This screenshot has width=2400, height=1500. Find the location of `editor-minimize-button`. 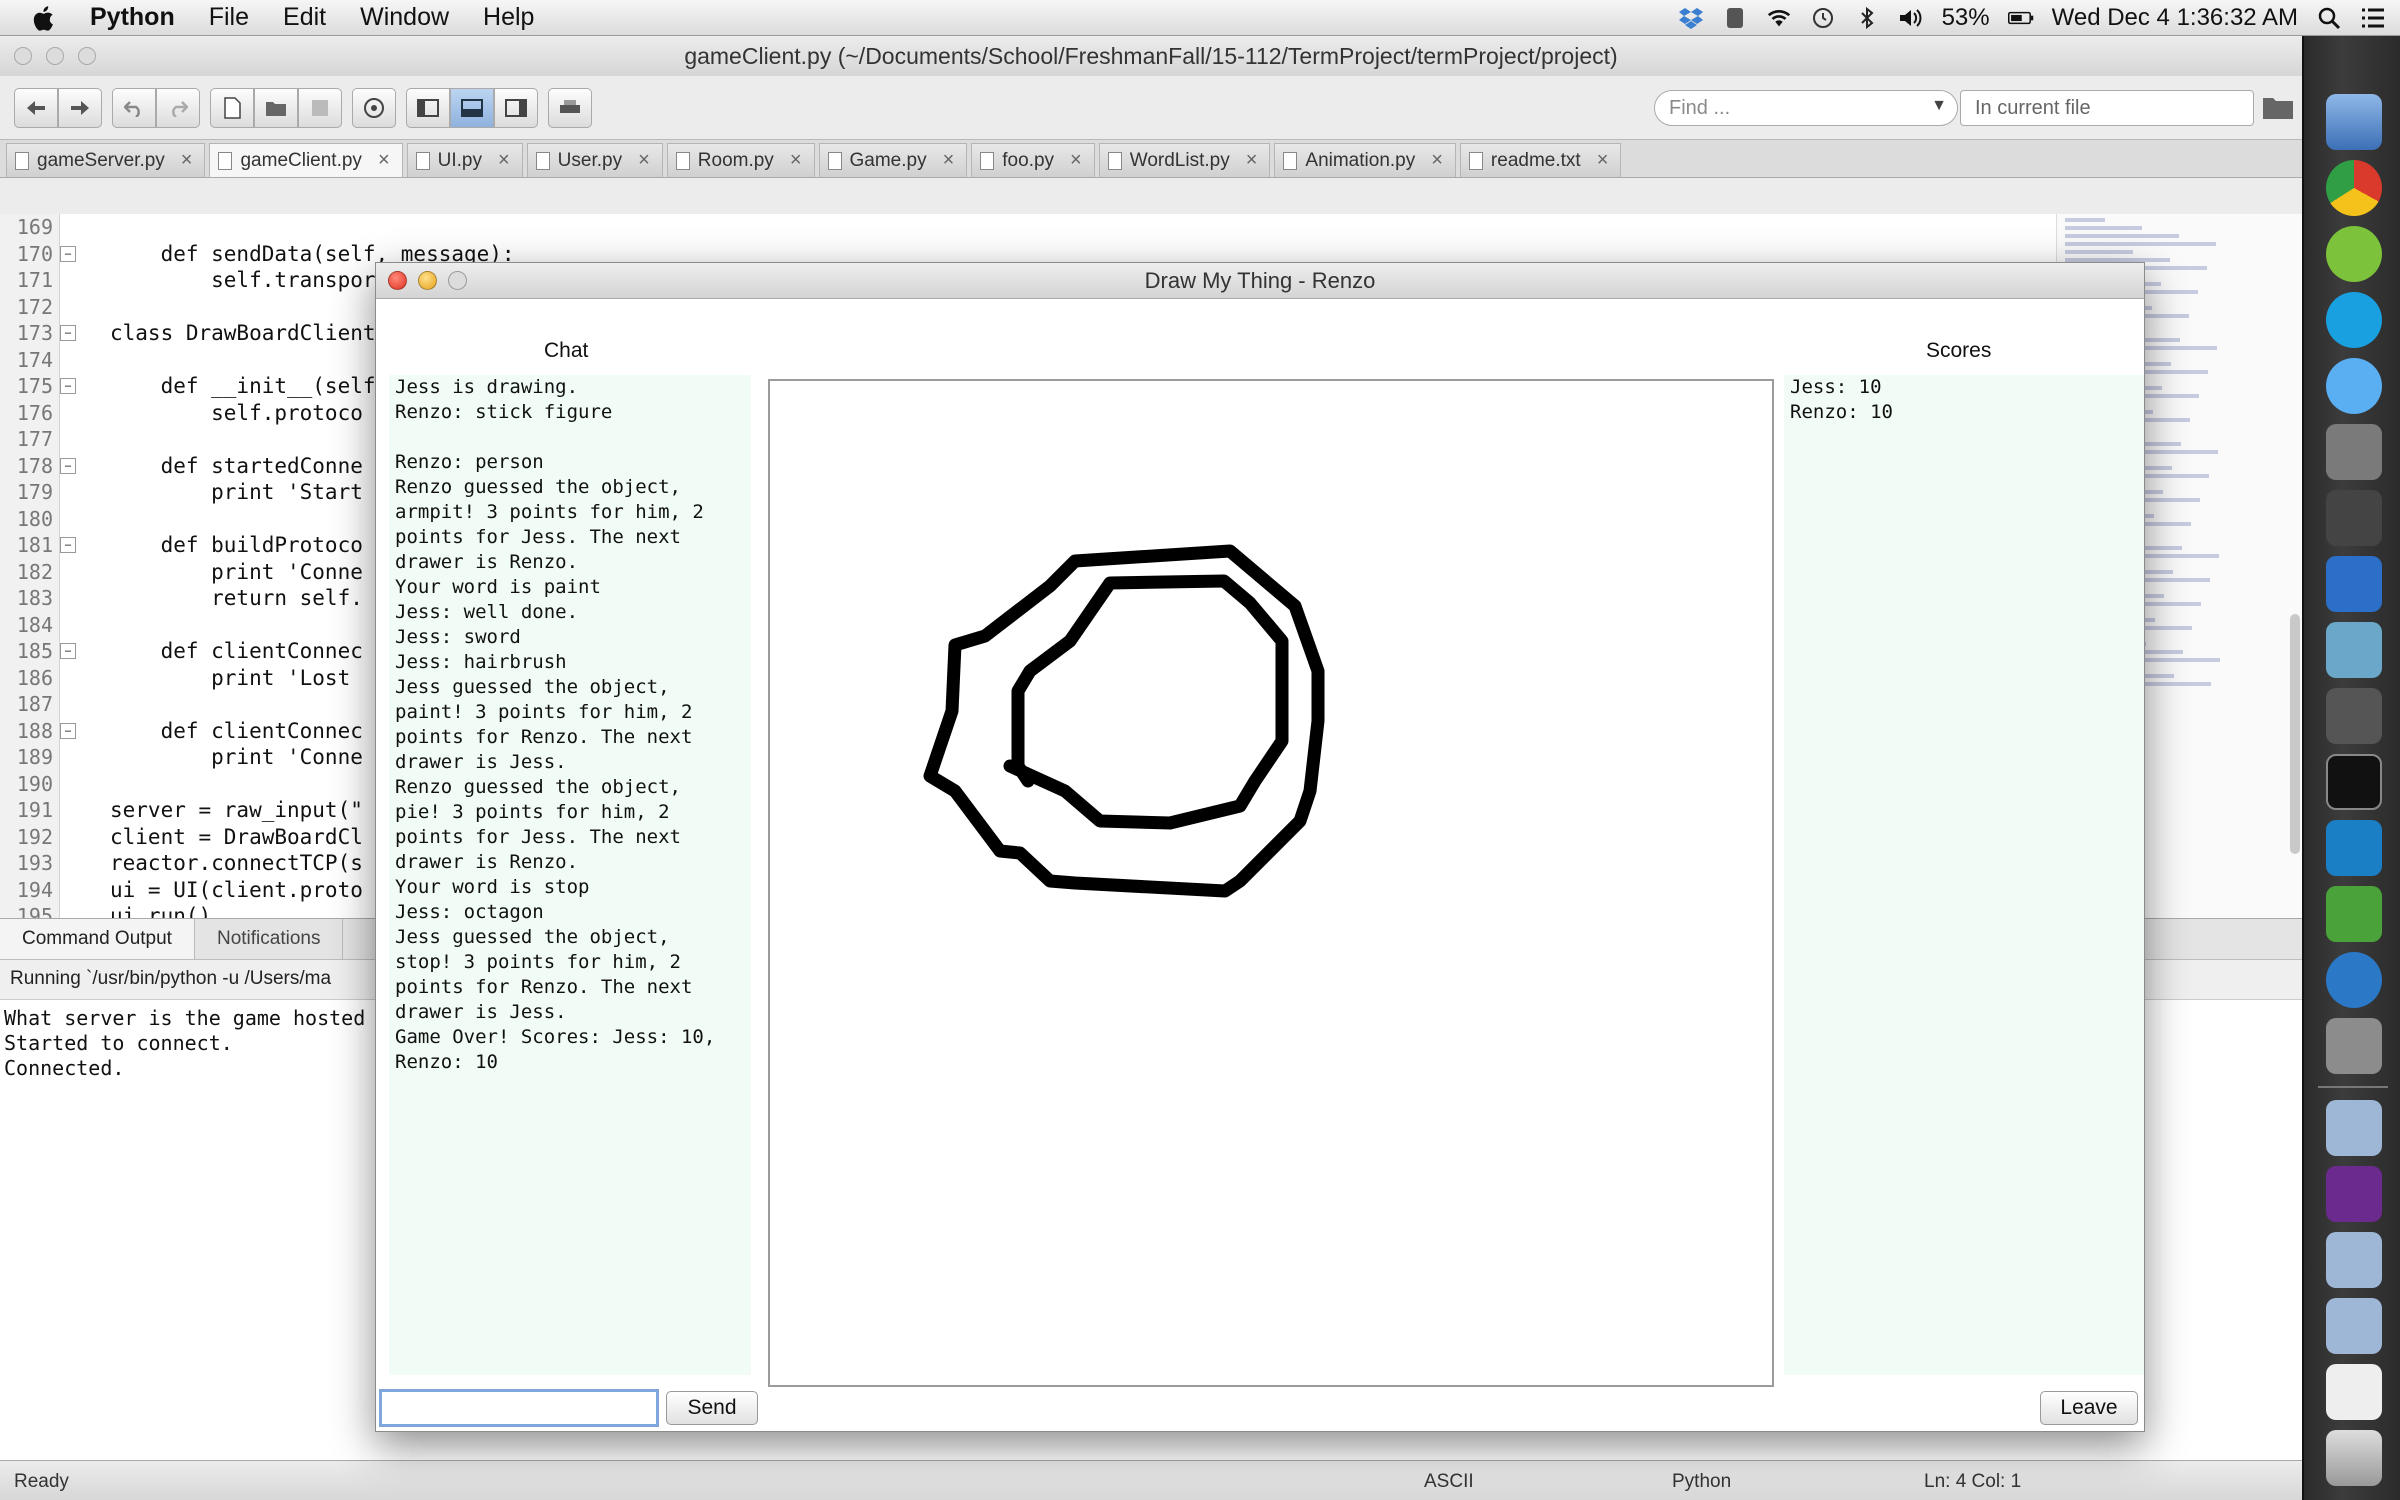

editor-minimize-button is located at coordinates (55, 56).